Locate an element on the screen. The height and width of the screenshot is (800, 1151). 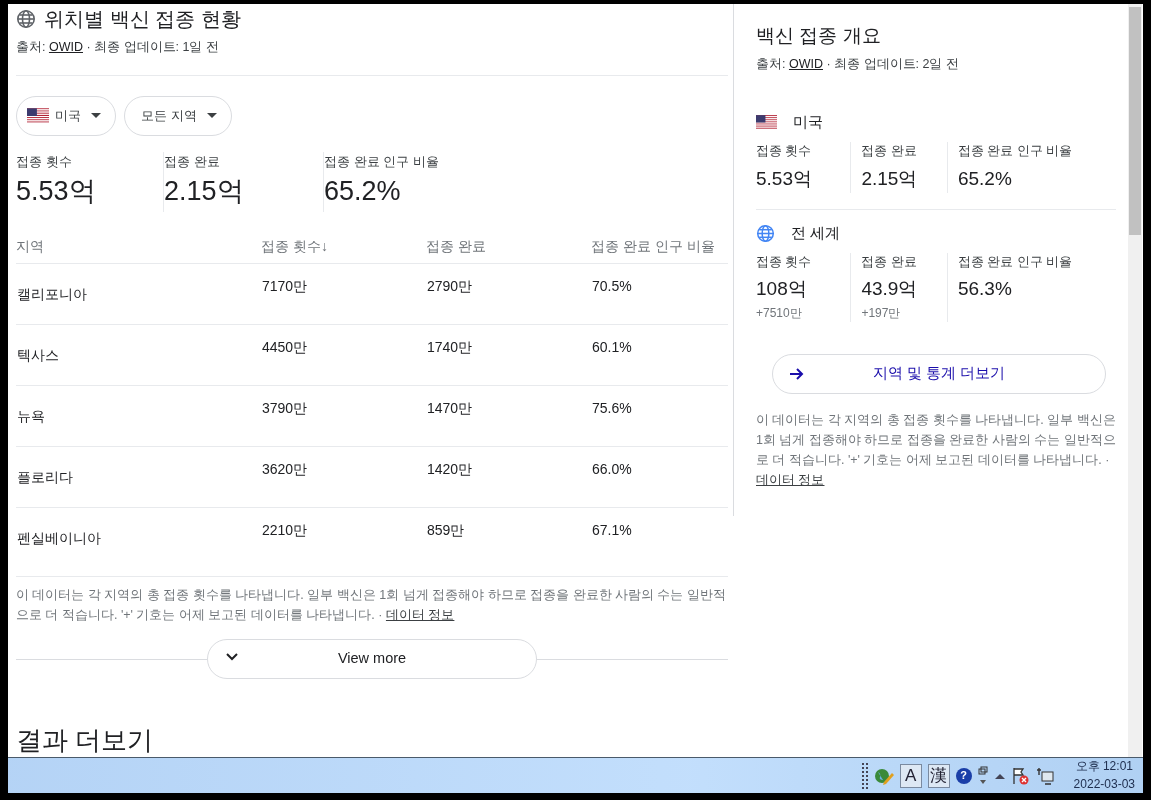
table-cell-text: 플로리다 is located at coordinates (45, 477).